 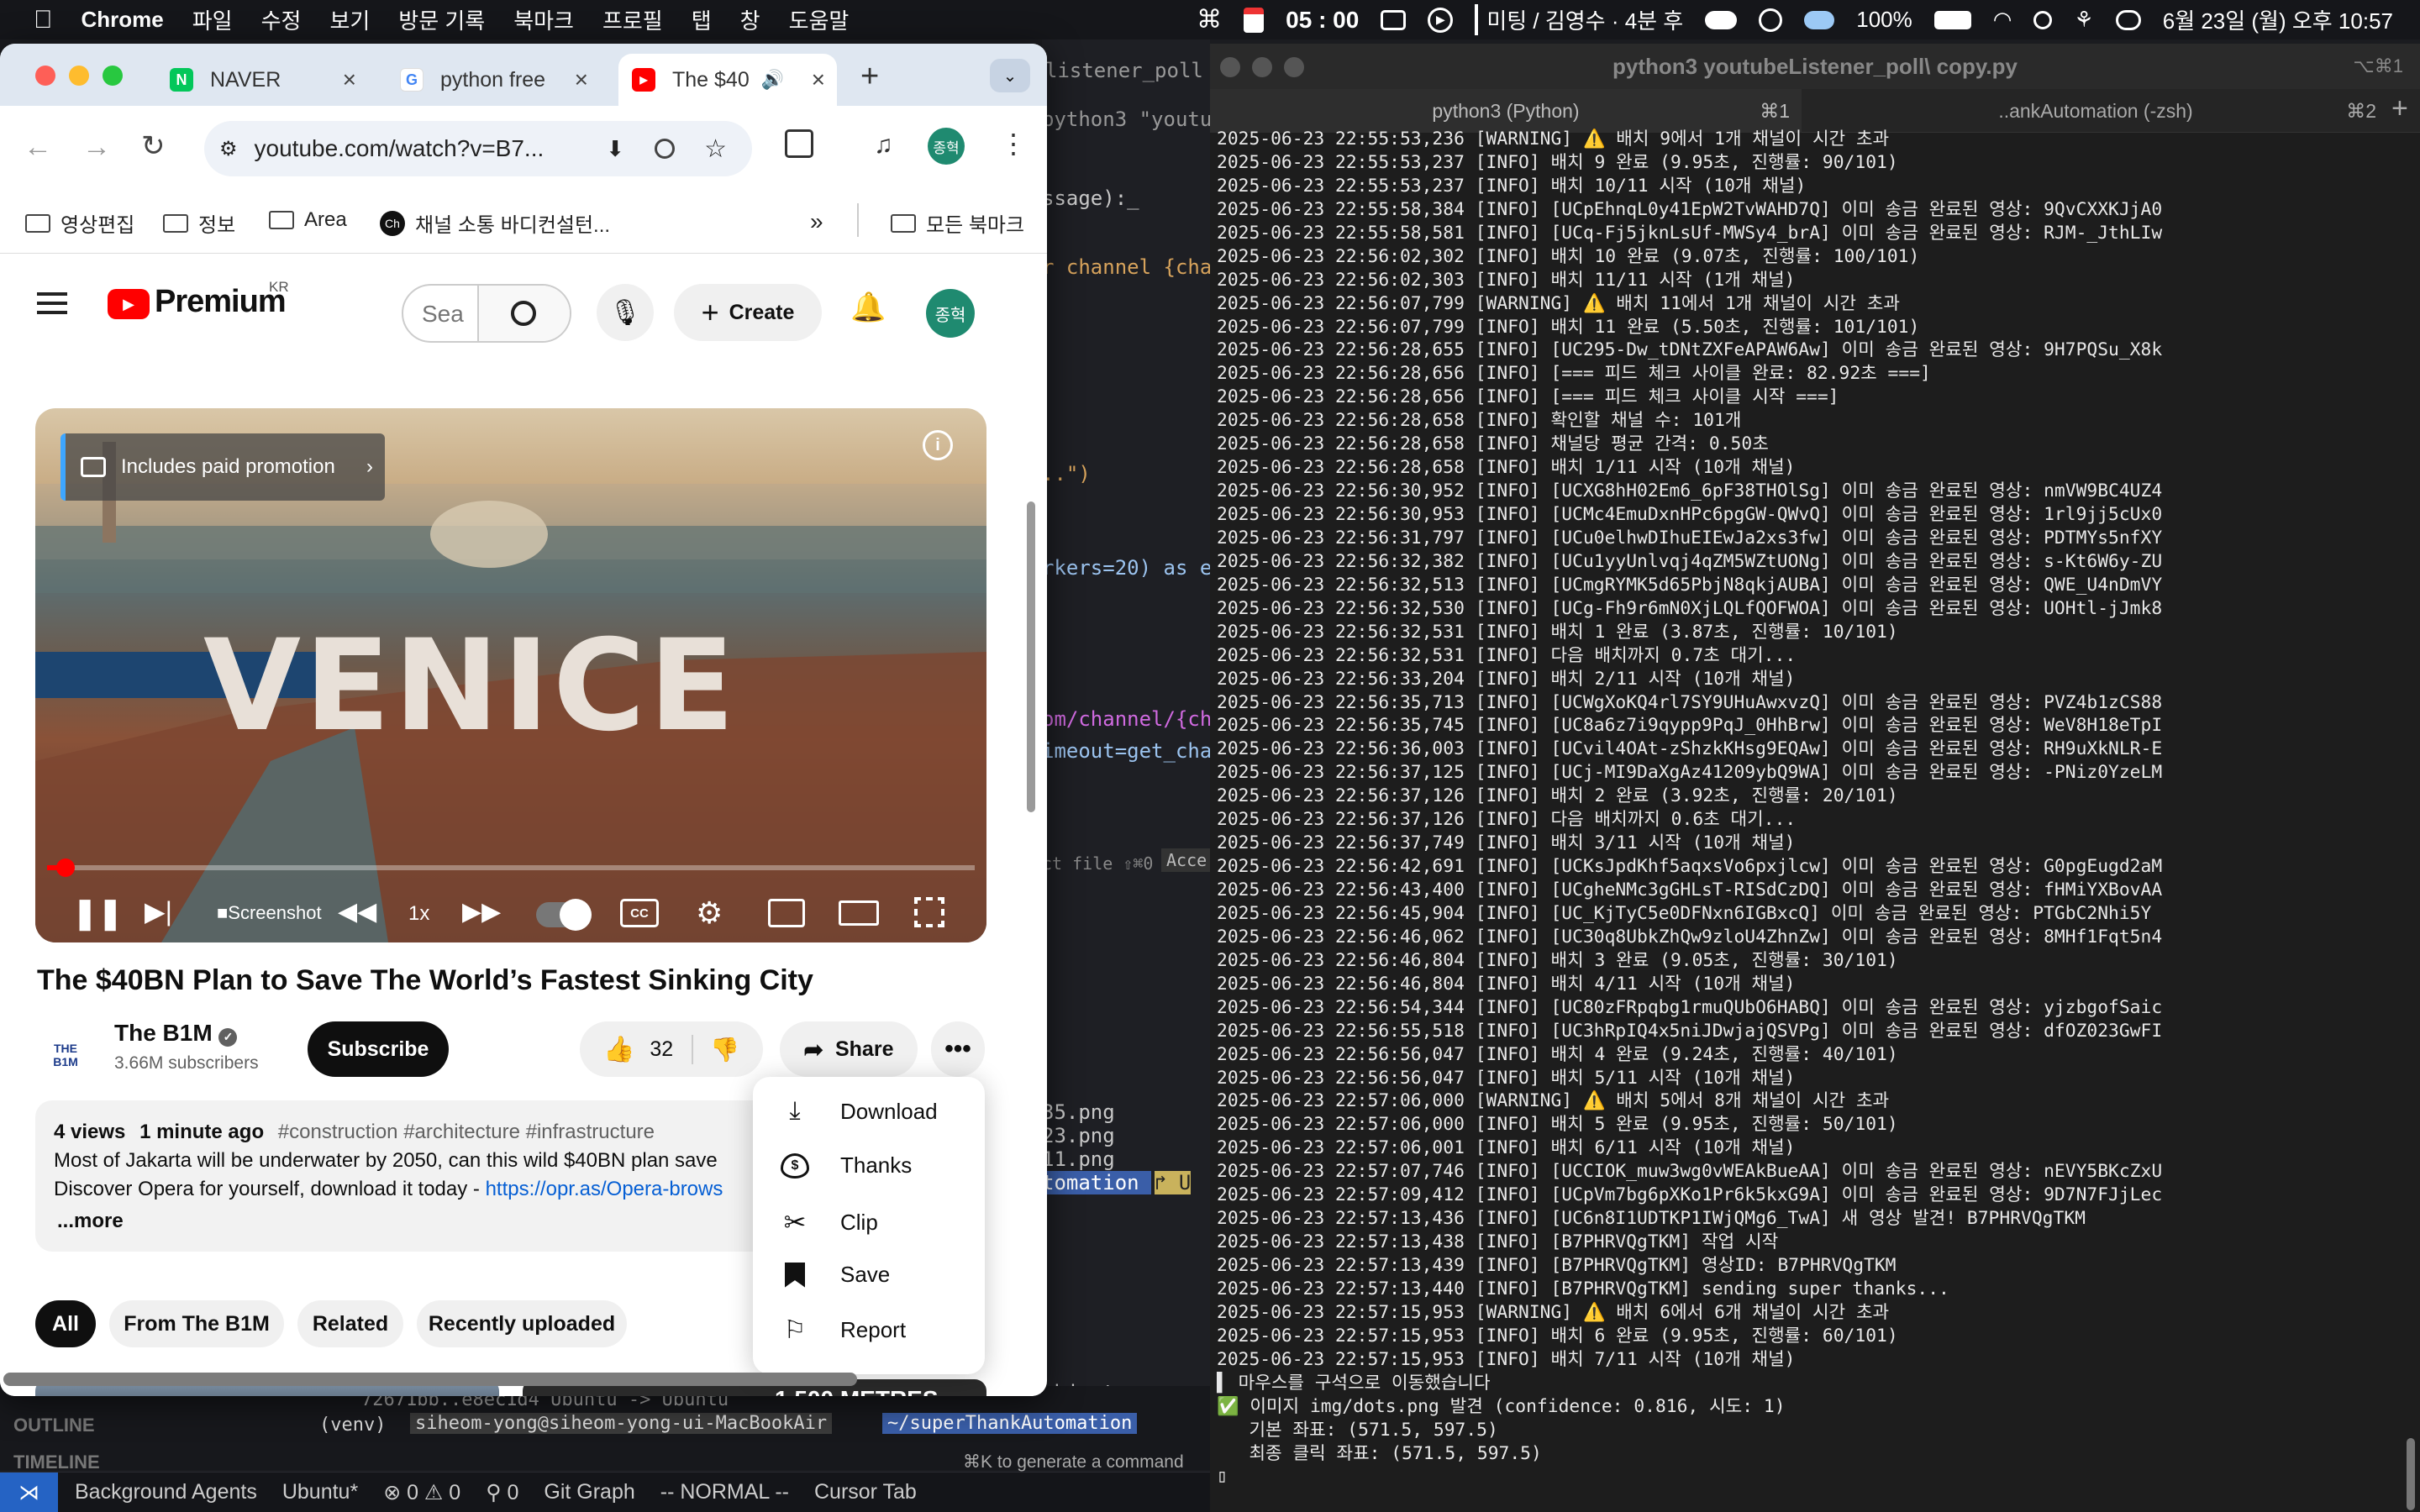 I want to click on play-circle-icon: ▶, so click(x=1441, y=20).